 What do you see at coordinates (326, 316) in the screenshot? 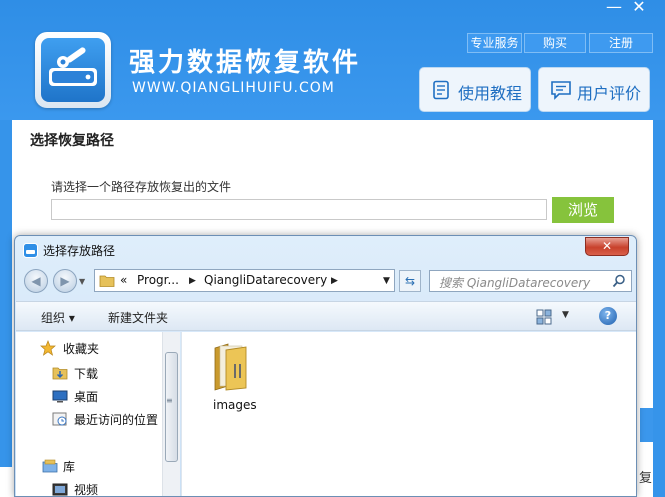
I see `dialog-toolbar: 组织 ▾ 新建文件夹 ▼ ?` at bounding box center [326, 316].